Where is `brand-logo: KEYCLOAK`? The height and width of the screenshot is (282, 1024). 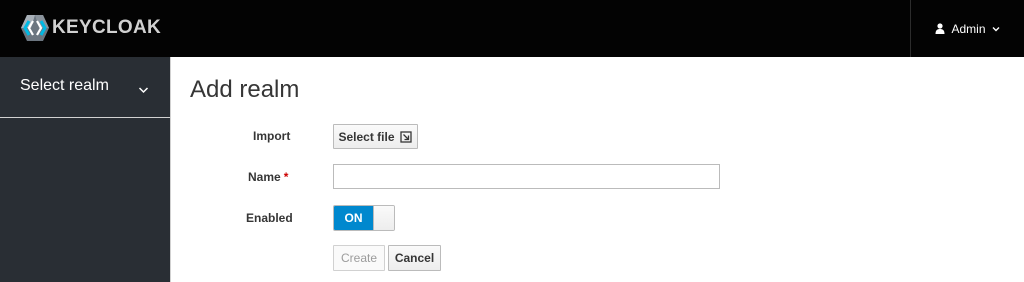 brand-logo: KEYCLOAK is located at coordinates (90, 28).